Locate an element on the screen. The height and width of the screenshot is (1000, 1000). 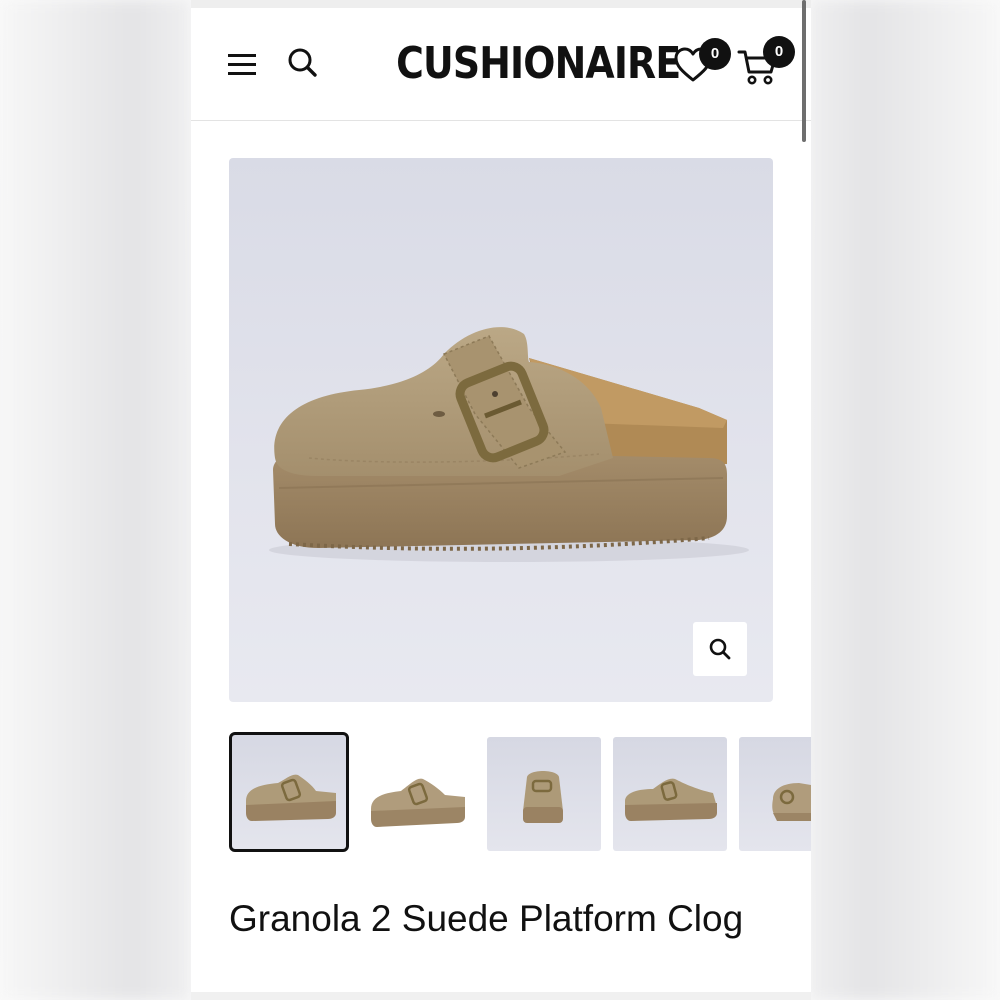
hamburger-menu-icon is located at coordinates (243, 64).